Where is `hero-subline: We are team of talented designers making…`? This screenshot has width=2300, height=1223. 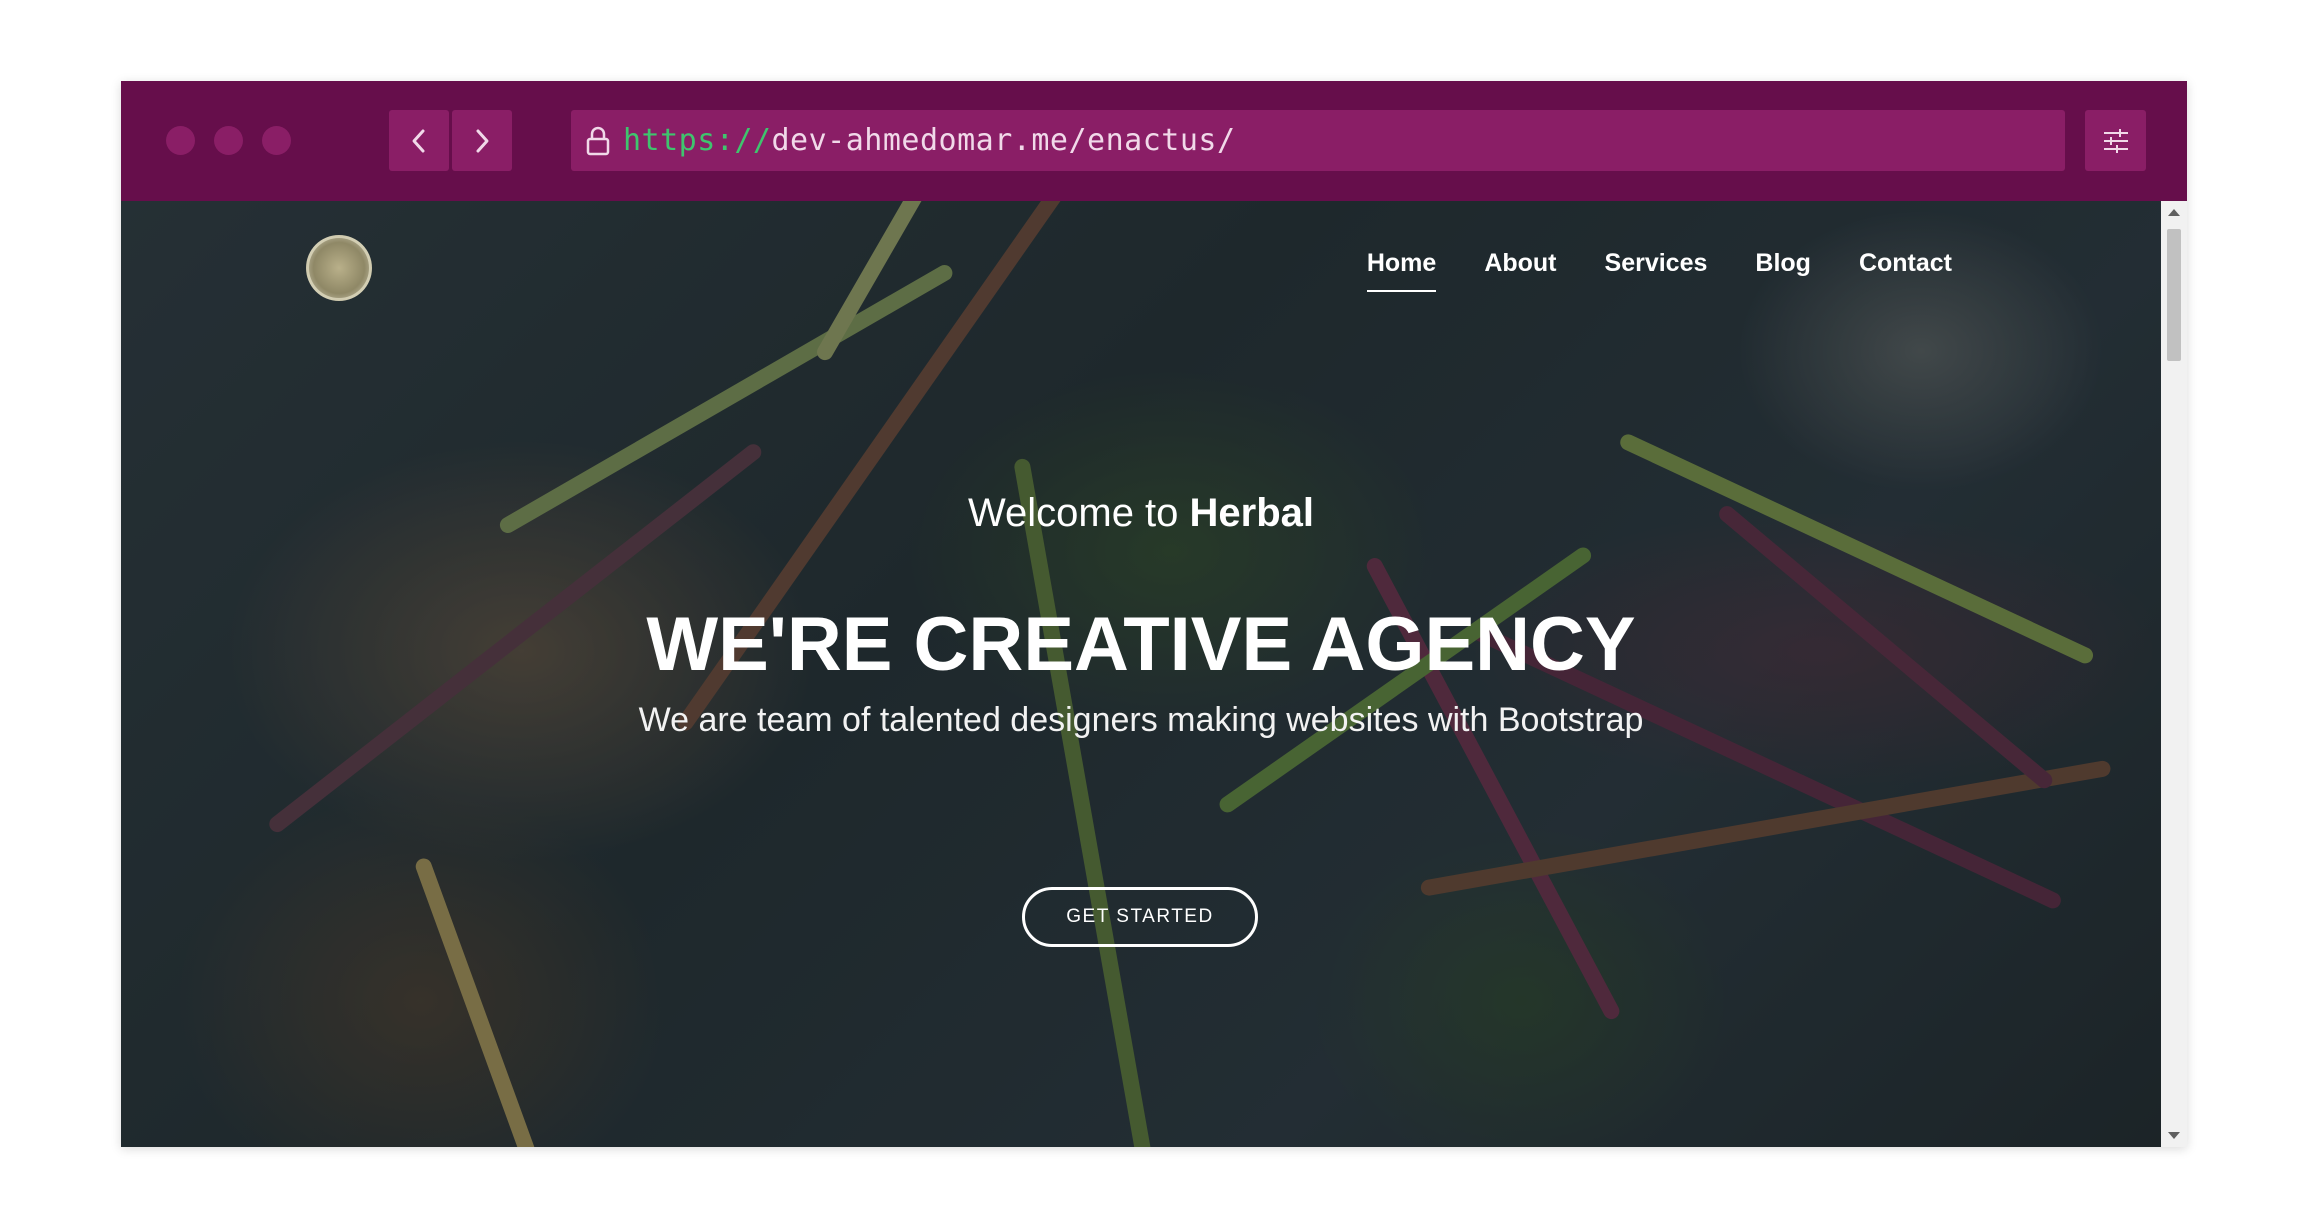 hero-subline: We are team of talented designers making… is located at coordinates (1141, 720).